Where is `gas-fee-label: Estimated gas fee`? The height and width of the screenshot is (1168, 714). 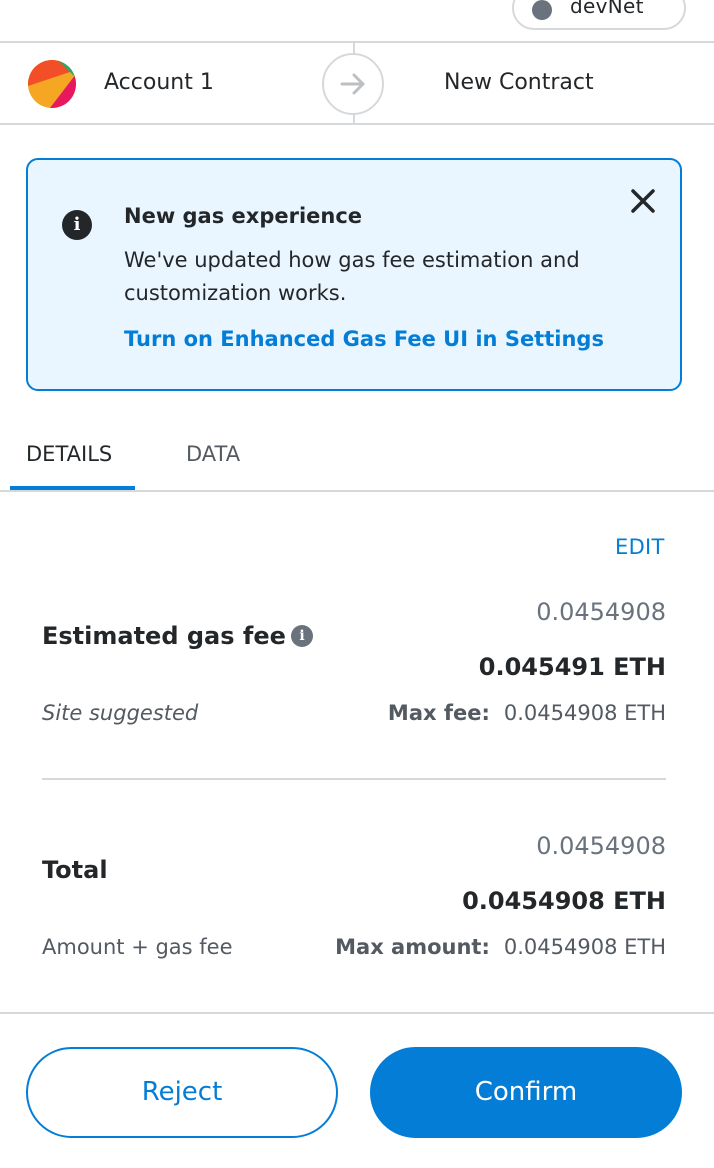 gas-fee-label: Estimated gas fee is located at coordinates (164, 636).